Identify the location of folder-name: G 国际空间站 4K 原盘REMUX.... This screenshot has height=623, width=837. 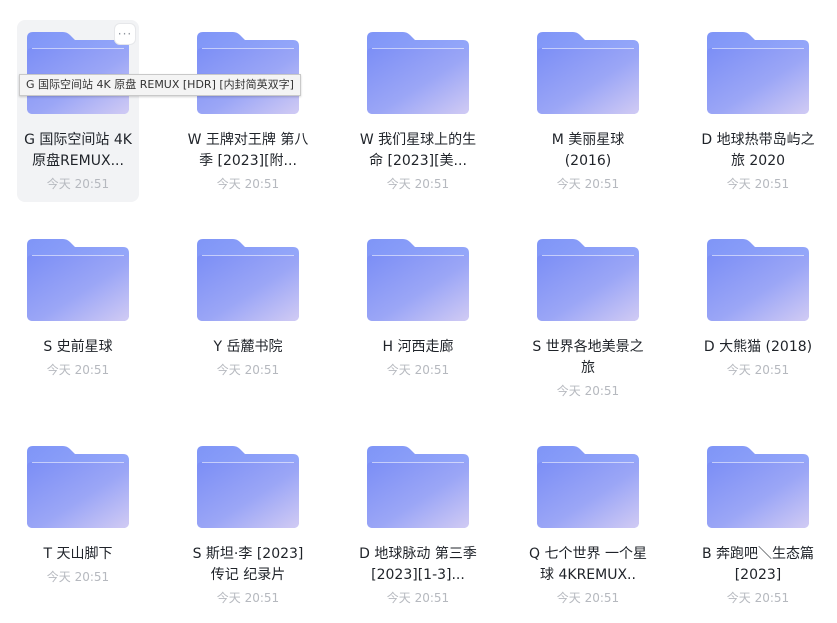
(78, 150).